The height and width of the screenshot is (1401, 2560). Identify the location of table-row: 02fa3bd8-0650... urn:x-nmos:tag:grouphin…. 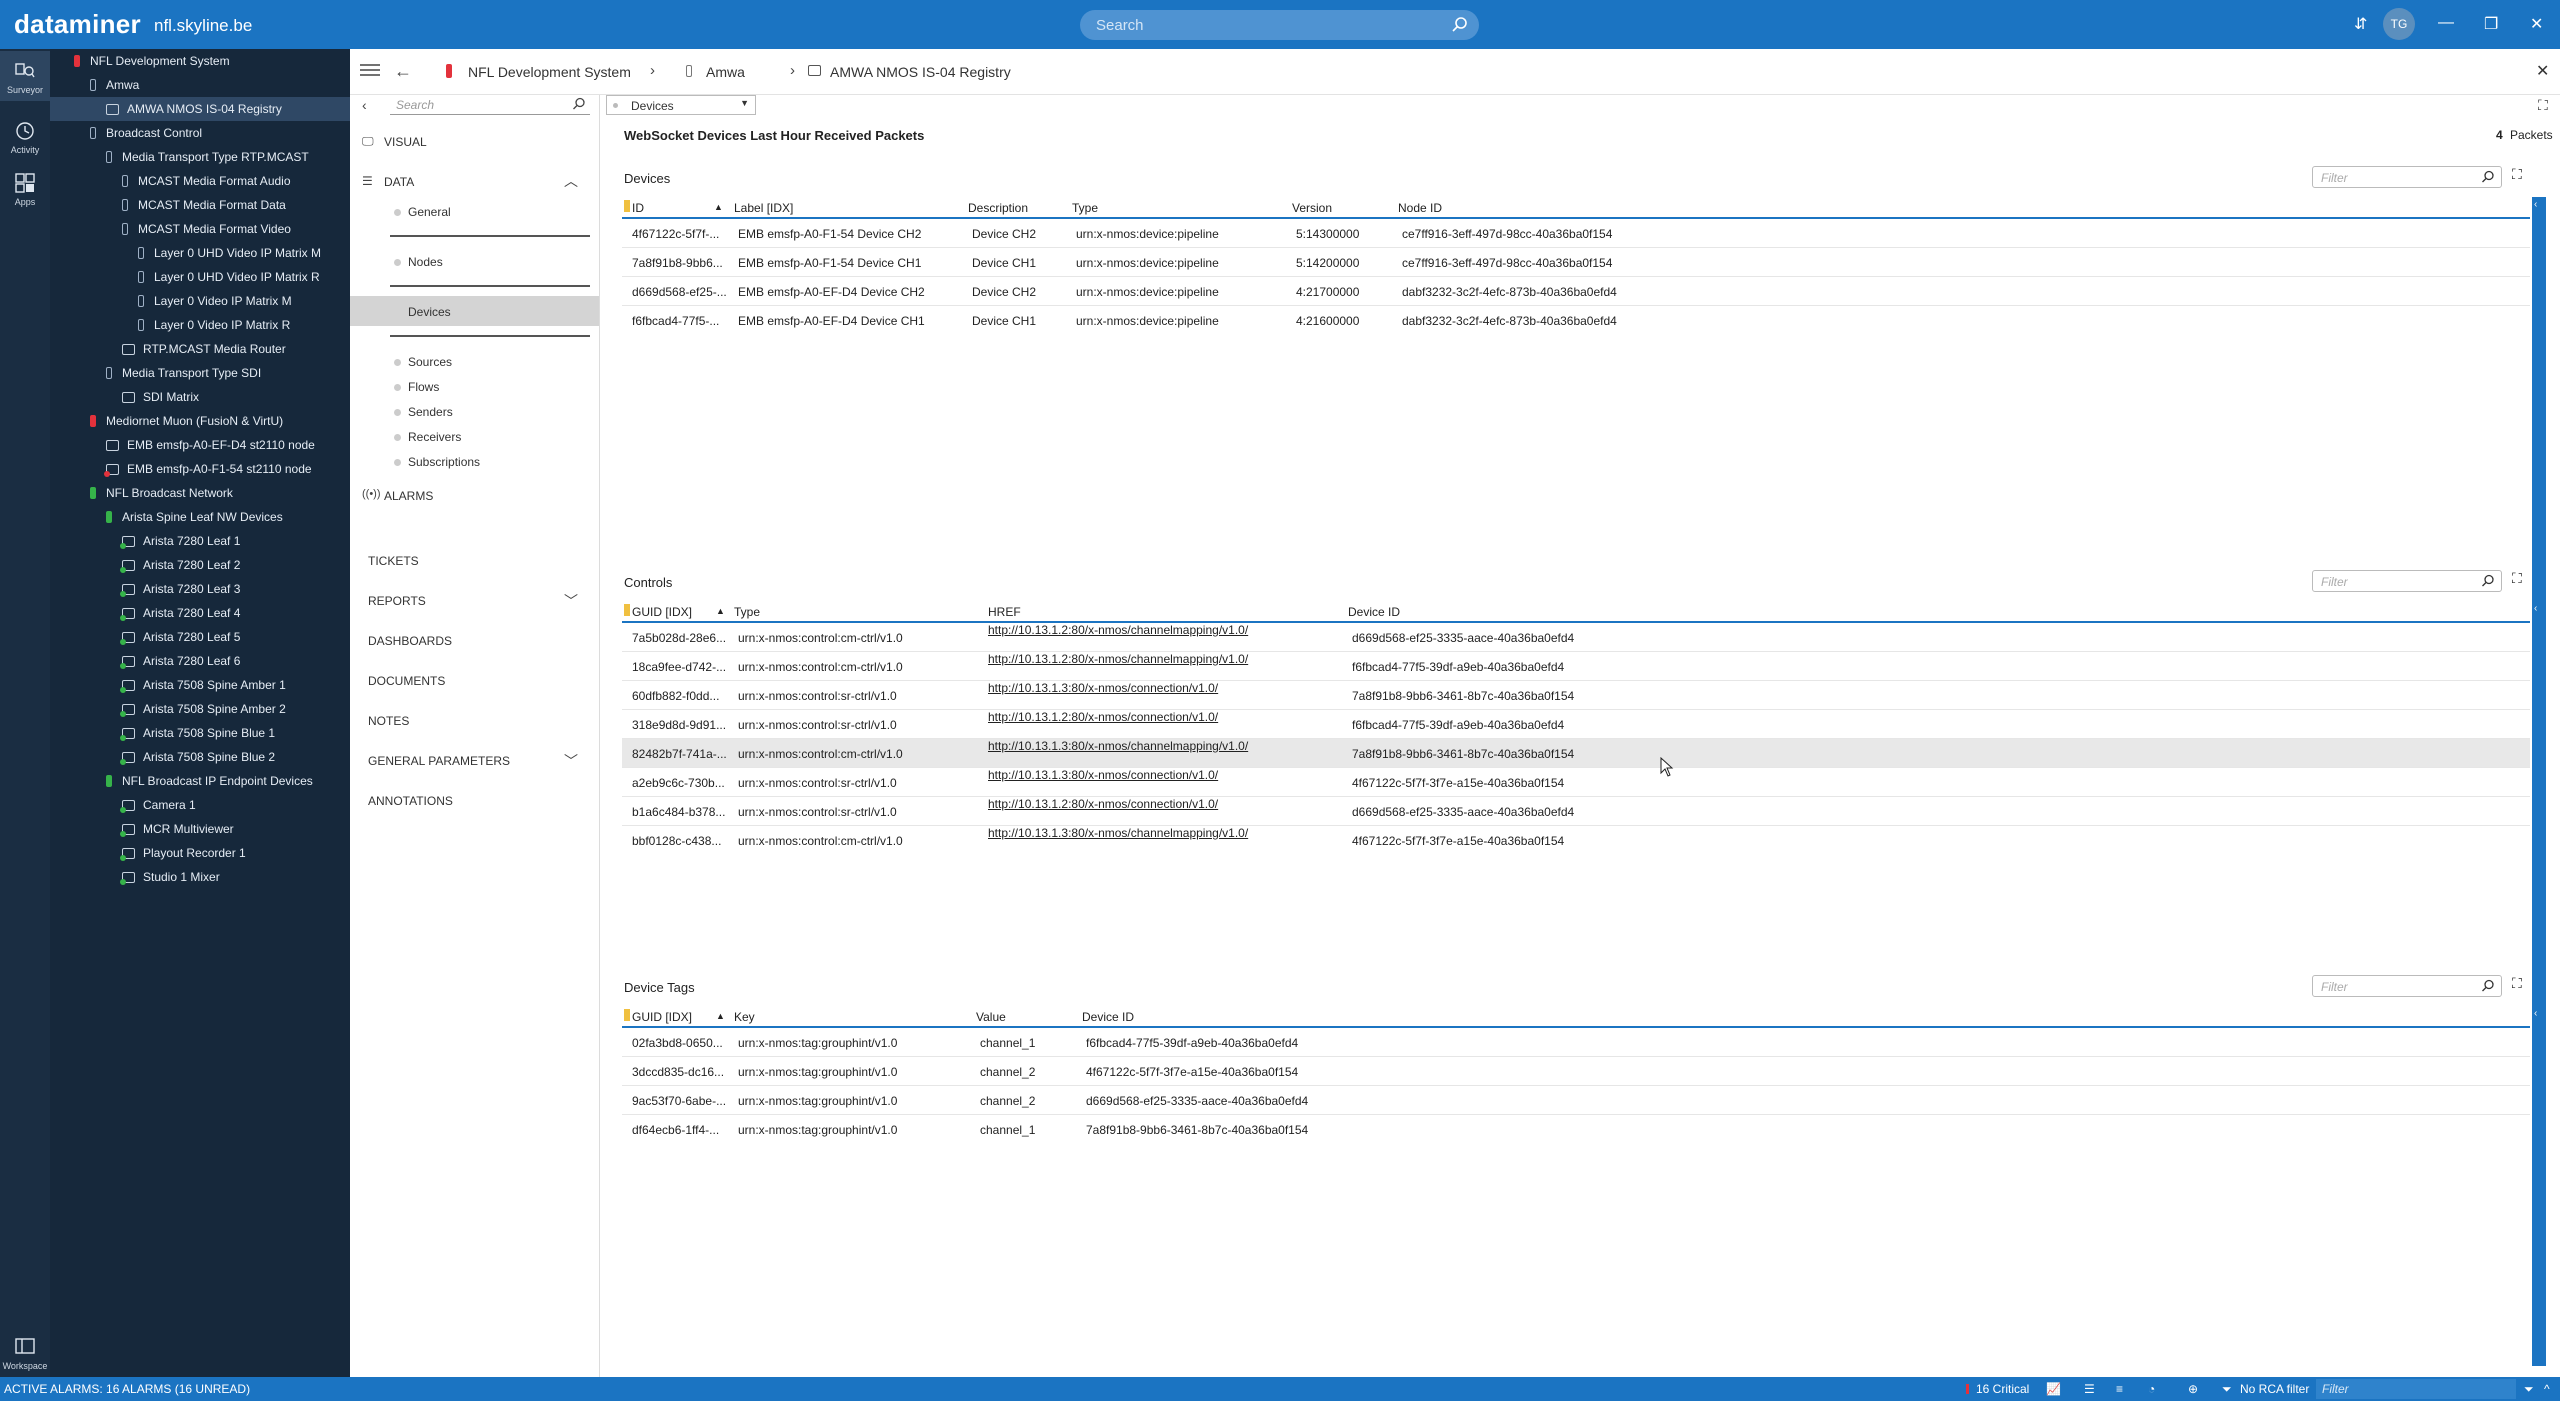
(1576, 1042).